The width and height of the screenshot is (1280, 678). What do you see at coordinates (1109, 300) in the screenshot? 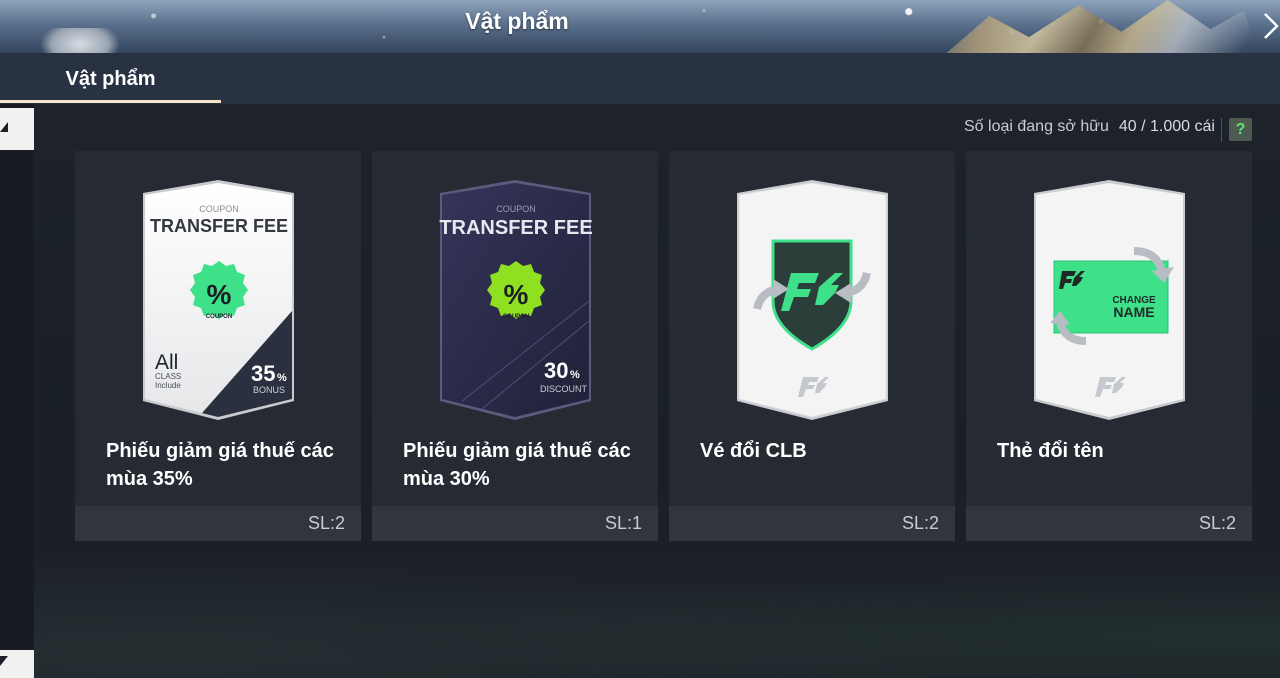
I see `name-change-card-art: CHANGE NAME` at bounding box center [1109, 300].